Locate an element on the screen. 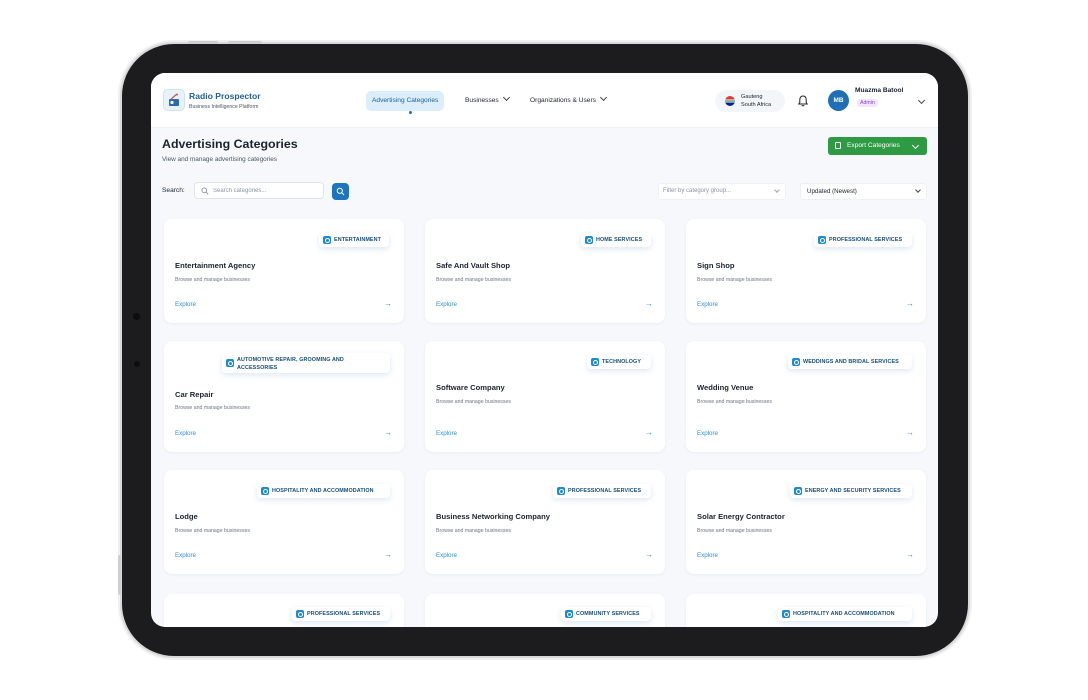 The width and height of the screenshot is (1088, 700). search-field is located at coordinates (259, 190).